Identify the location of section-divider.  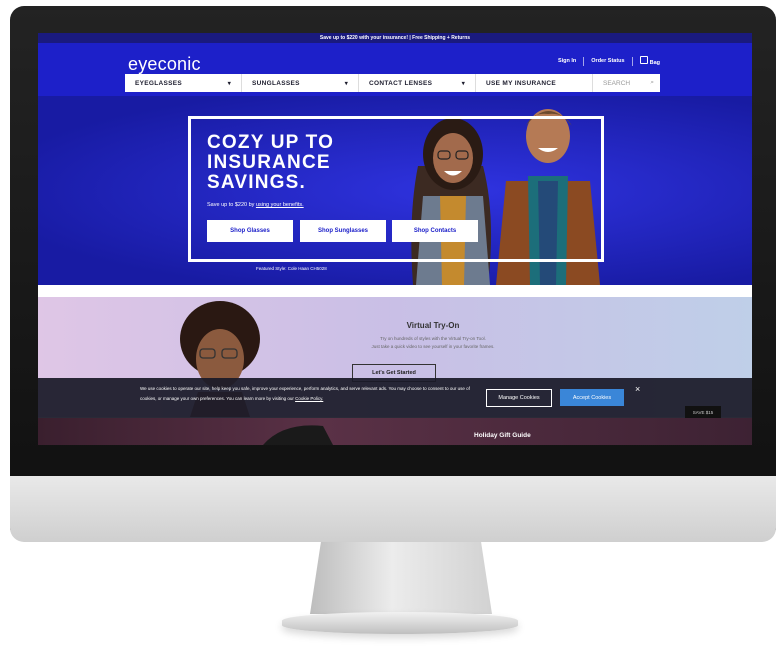
(395, 291).